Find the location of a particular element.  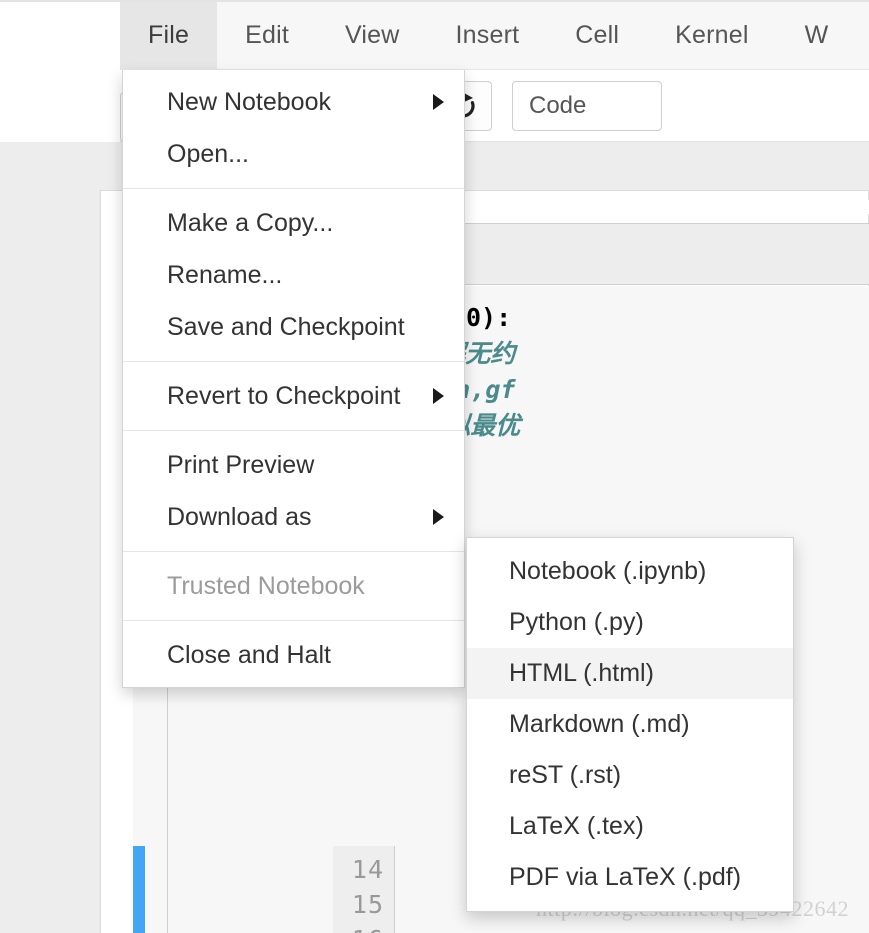

download-item-html: HTML (.html) is located at coordinates (630, 673).